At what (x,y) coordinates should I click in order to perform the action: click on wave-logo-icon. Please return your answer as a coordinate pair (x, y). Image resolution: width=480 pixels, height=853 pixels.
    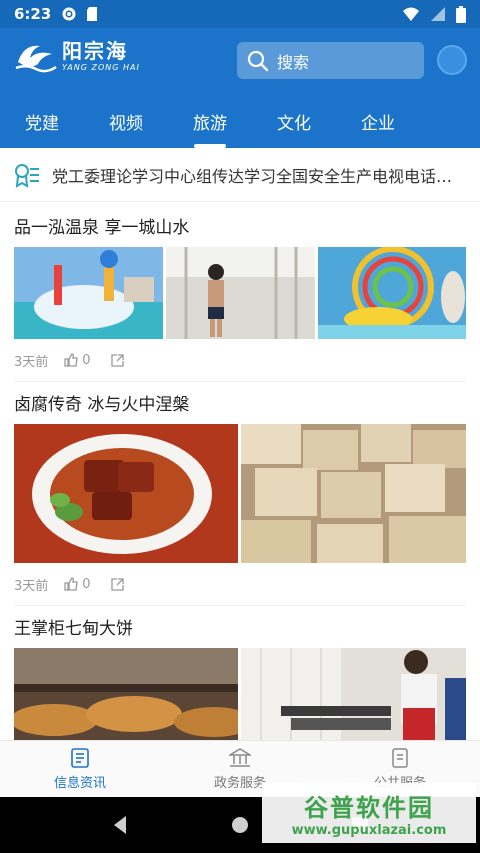
    Looking at the image, I should click on (36, 59).